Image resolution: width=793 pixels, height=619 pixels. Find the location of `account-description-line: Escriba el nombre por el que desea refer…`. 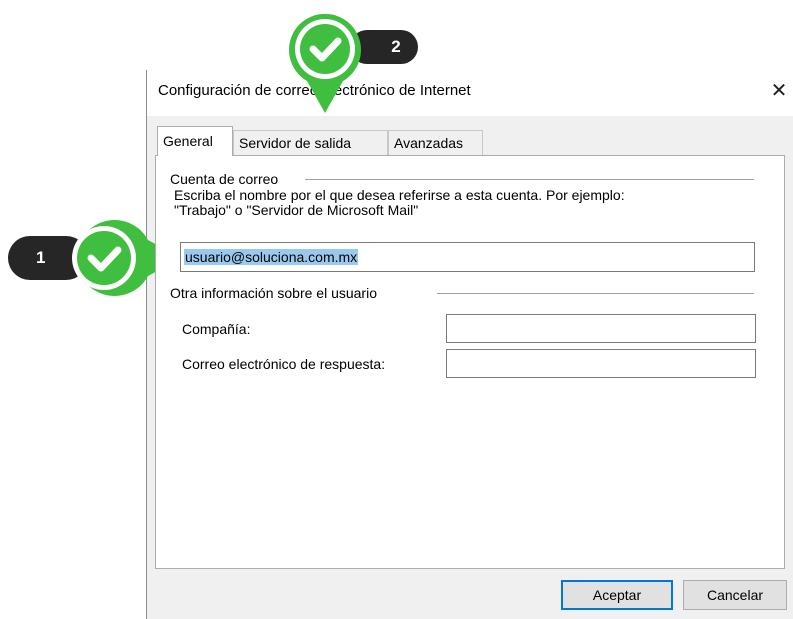

account-description-line: Escriba el nombre por el que desea refer… is located at coordinates (399, 195).